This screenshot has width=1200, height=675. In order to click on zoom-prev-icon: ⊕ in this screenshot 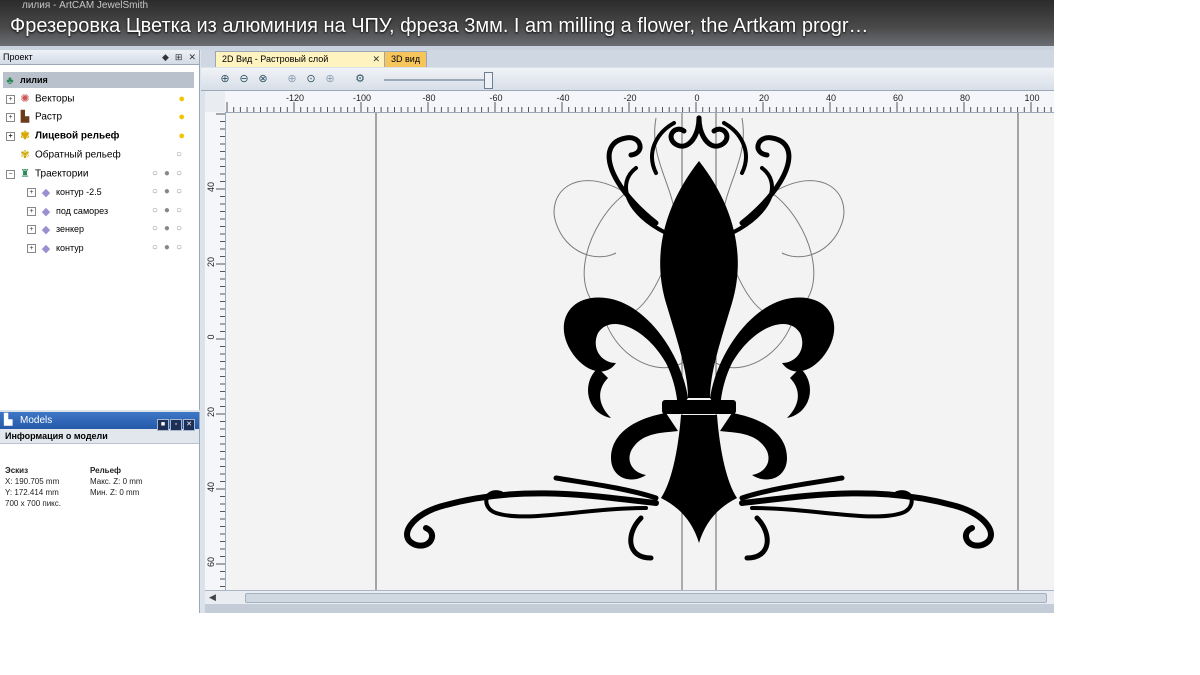, I will do `click(292, 79)`.